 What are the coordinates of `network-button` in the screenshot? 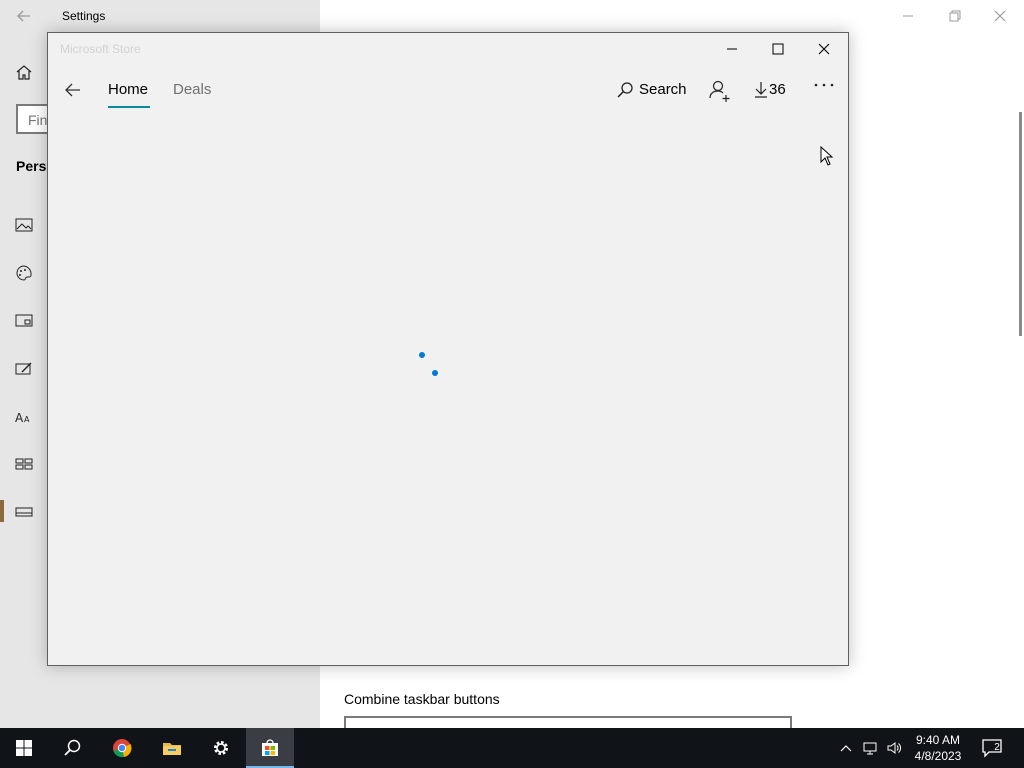 It's located at (870, 748).